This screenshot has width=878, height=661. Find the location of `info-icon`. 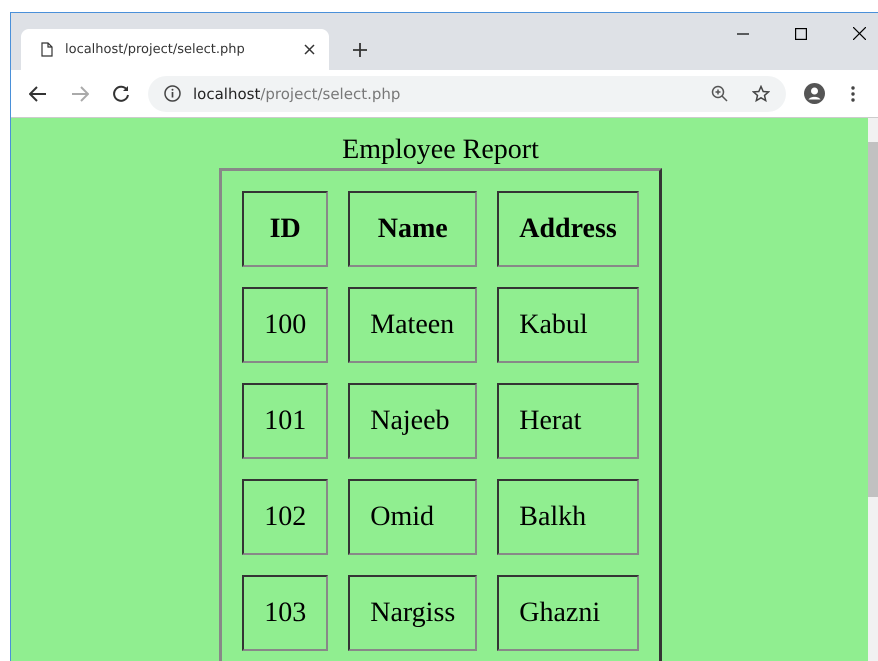

info-icon is located at coordinates (172, 93).